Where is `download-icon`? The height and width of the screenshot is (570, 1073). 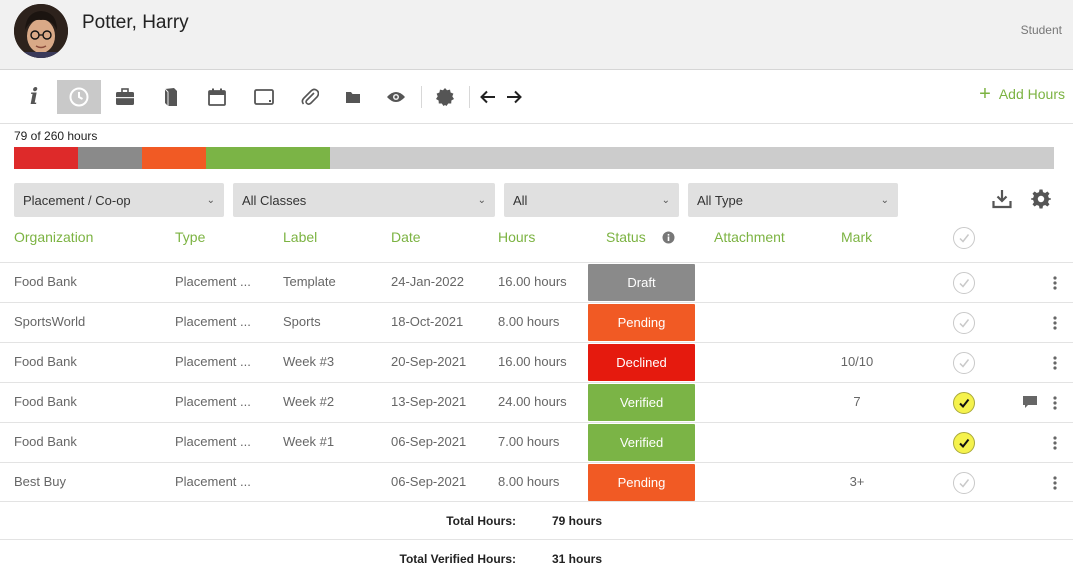
download-icon is located at coordinates (1002, 199).